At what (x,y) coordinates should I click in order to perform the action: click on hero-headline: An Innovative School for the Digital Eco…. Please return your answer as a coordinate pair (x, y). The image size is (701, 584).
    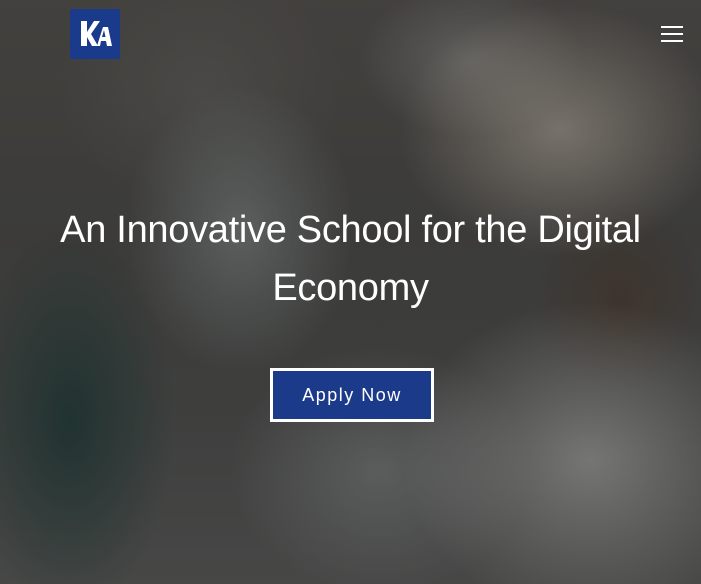
    Looking at the image, I should click on (350, 259).